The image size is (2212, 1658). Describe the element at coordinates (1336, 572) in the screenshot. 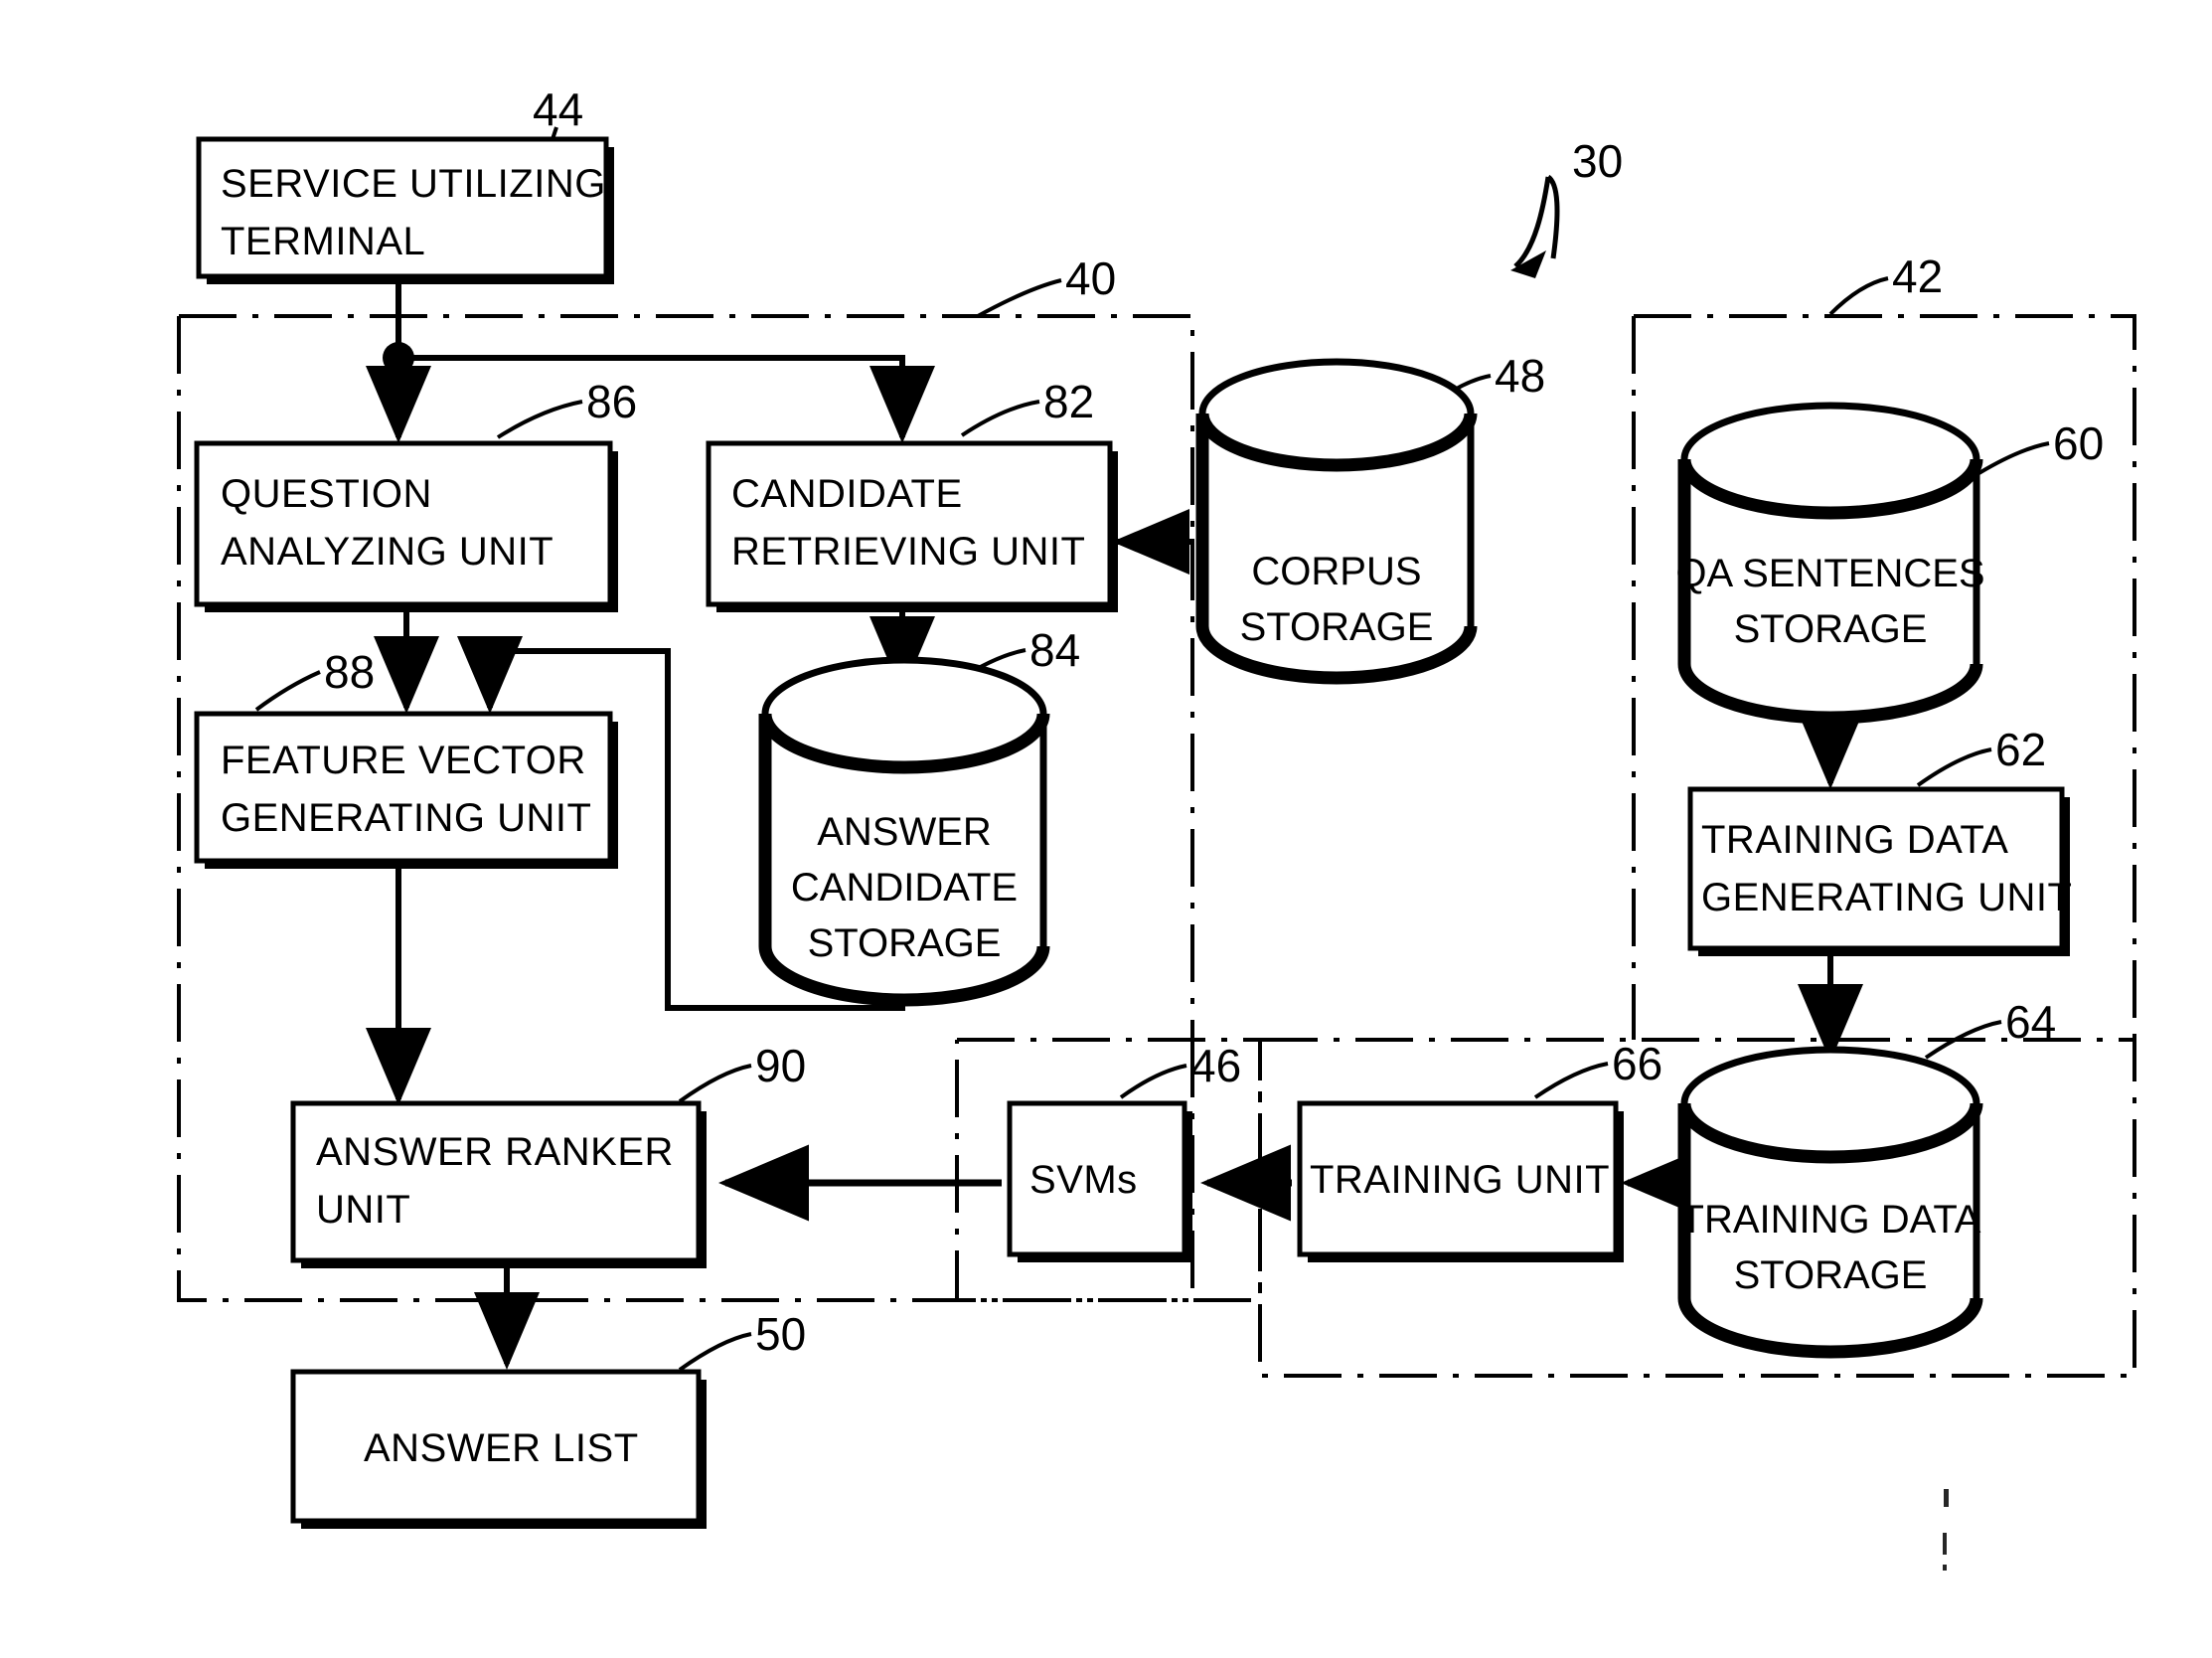

I see `label-corpus-storage-line1: CORPUS` at that location.